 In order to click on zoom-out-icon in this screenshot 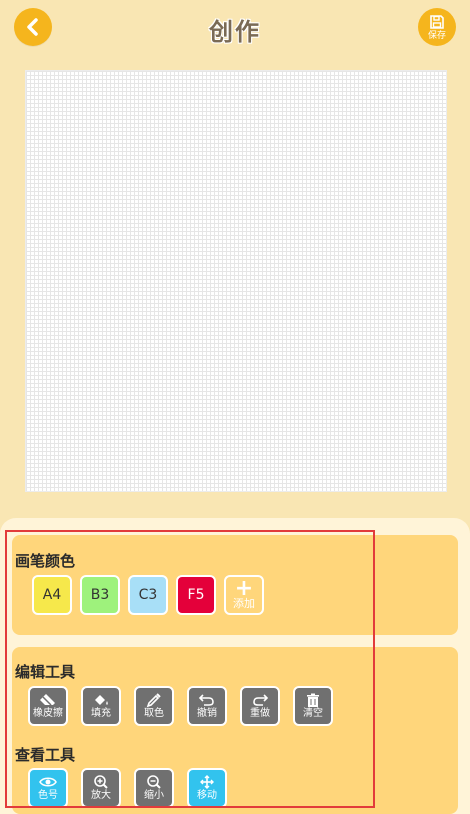, I will do `click(154, 782)`.